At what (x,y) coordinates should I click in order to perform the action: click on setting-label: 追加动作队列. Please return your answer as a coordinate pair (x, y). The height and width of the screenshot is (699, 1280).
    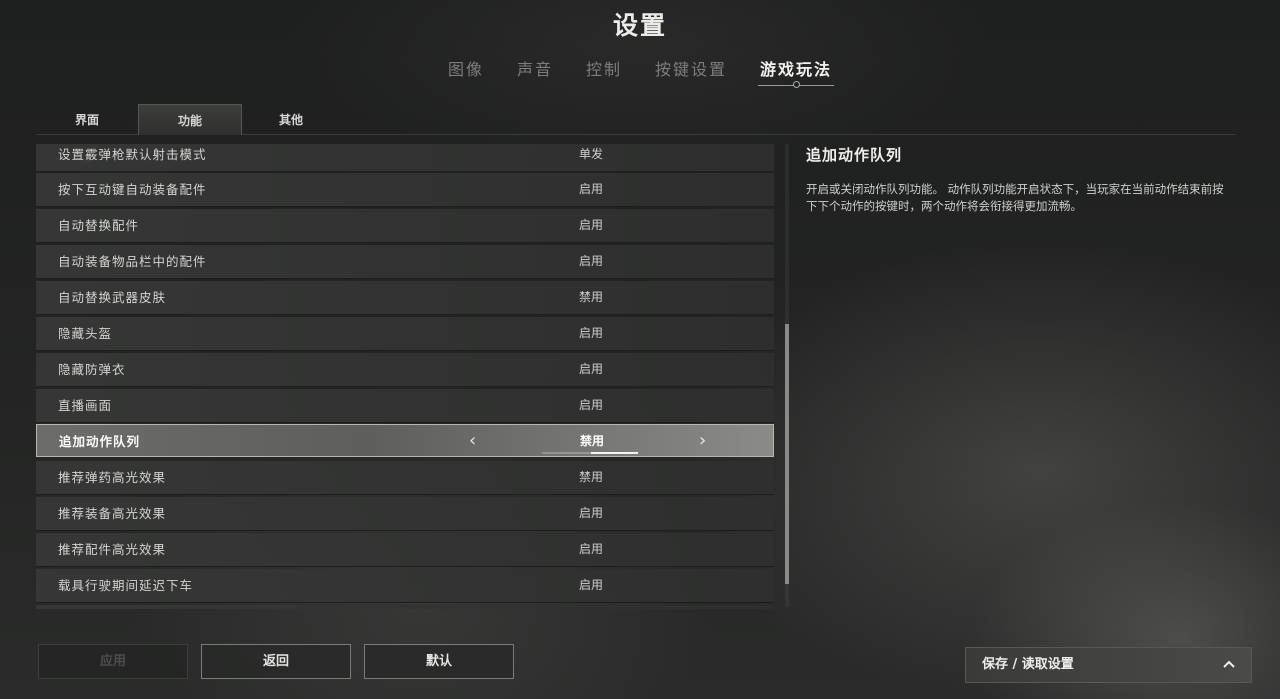
    Looking at the image, I should click on (100, 441).